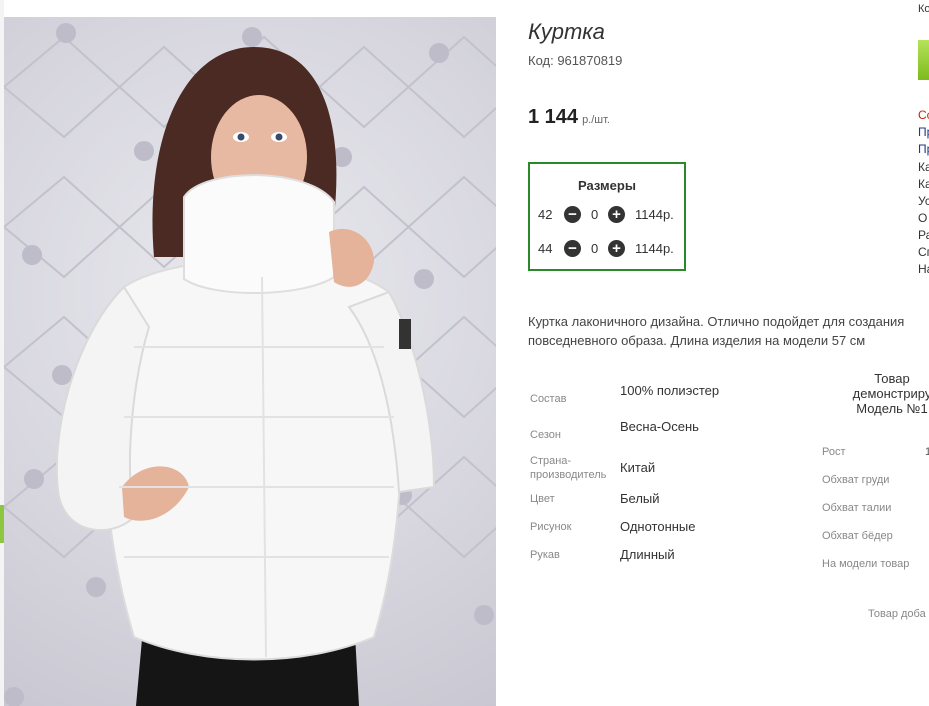 Image resolution: width=929 pixels, height=706 pixels. Describe the element at coordinates (923, 201) in the screenshot. I see `right-link: Ус` at that location.